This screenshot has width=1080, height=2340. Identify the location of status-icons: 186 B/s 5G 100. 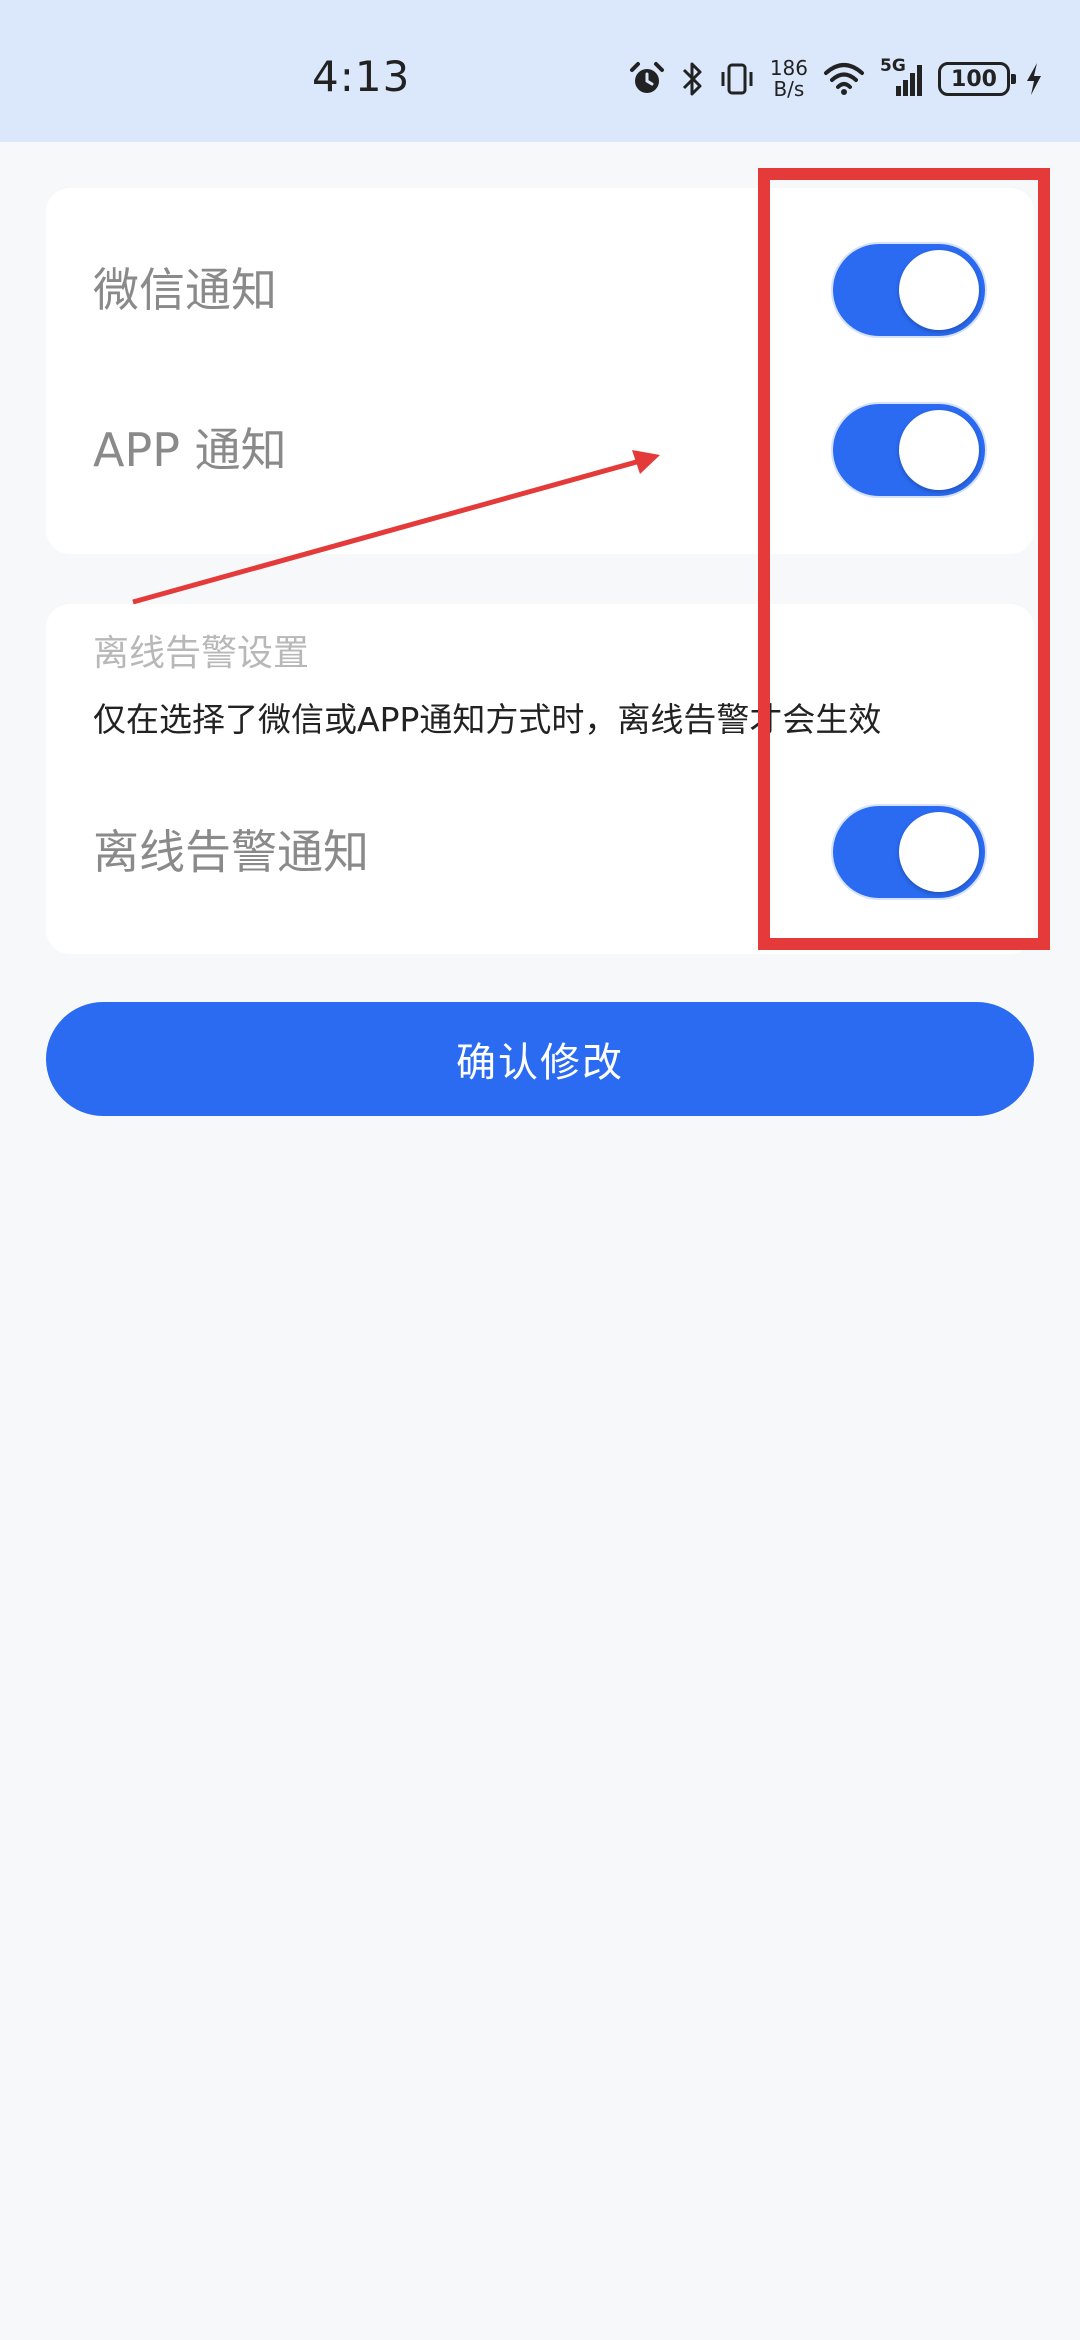
(836, 79).